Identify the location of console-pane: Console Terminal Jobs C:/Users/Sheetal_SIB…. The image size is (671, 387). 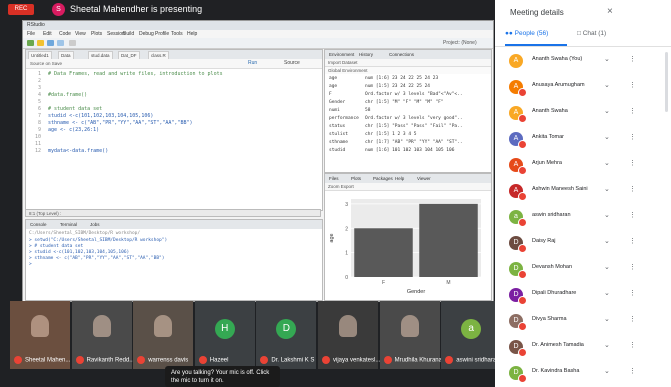
(174, 260).